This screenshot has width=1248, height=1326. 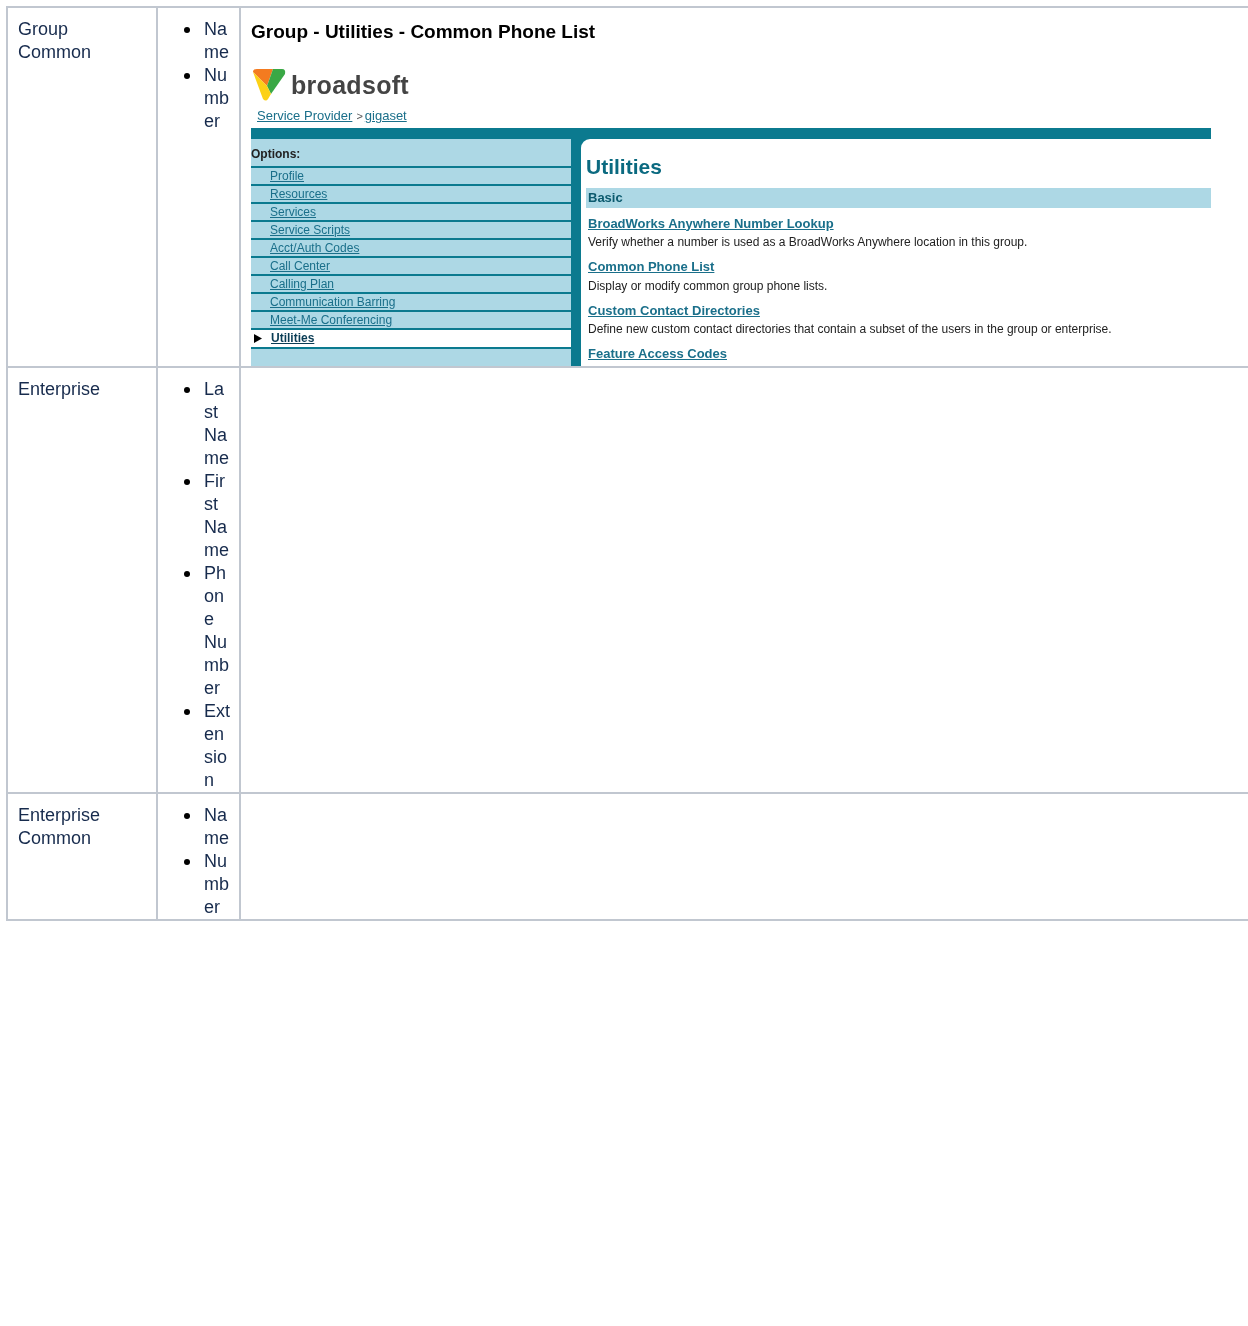 What do you see at coordinates (310, 229) in the screenshot?
I see `menu-link: Service Scripts` at bounding box center [310, 229].